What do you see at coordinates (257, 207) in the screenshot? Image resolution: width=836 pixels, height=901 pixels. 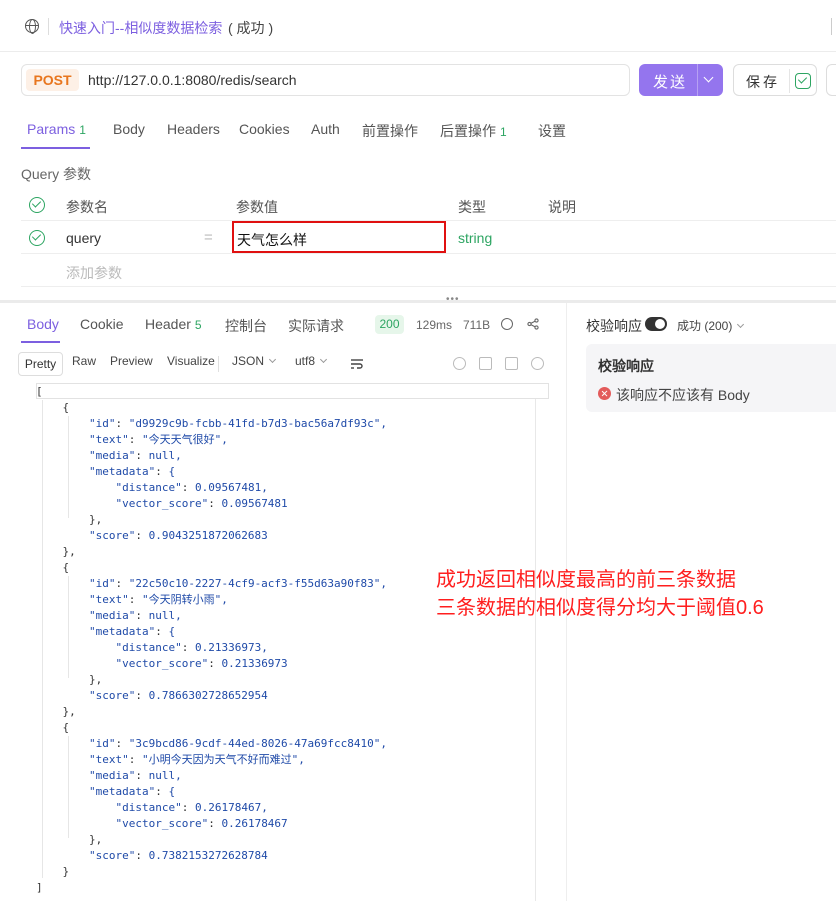 I see `column-header-value: 参数值` at bounding box center [257, 207].